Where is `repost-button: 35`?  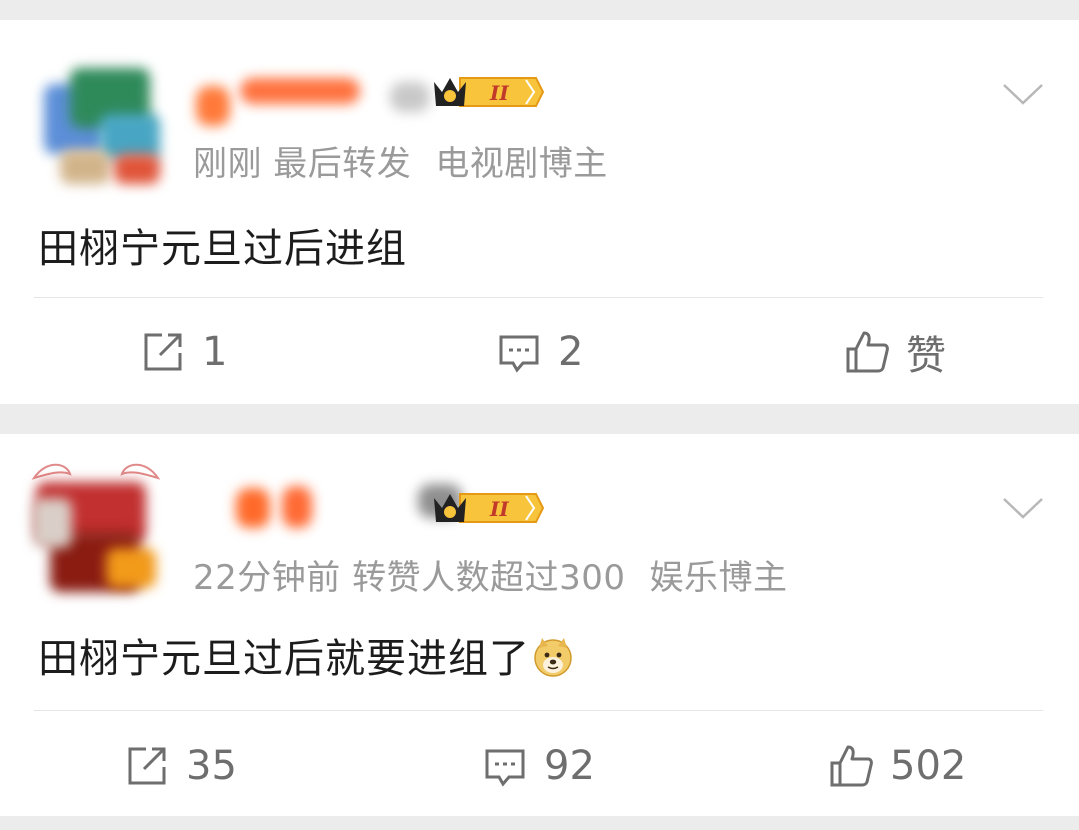
repost-button: 35 is located at coordinates (180, 766).